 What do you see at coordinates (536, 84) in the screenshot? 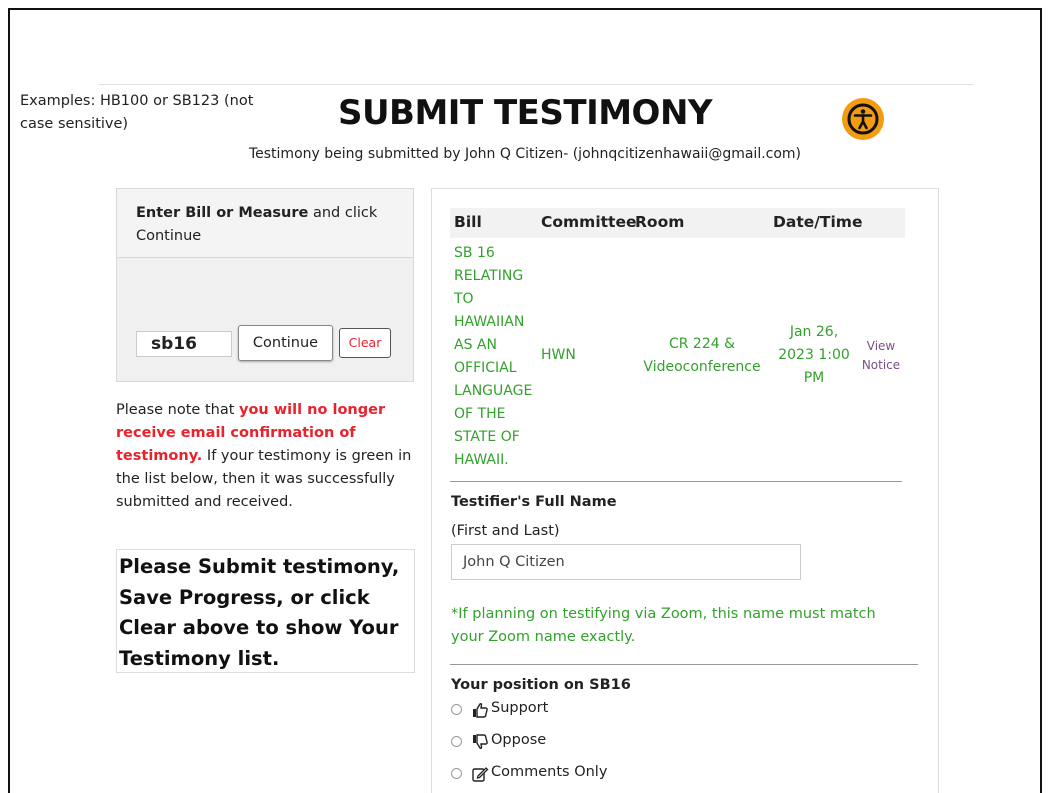
I see `header-divider` at bounding box center [536, 84].